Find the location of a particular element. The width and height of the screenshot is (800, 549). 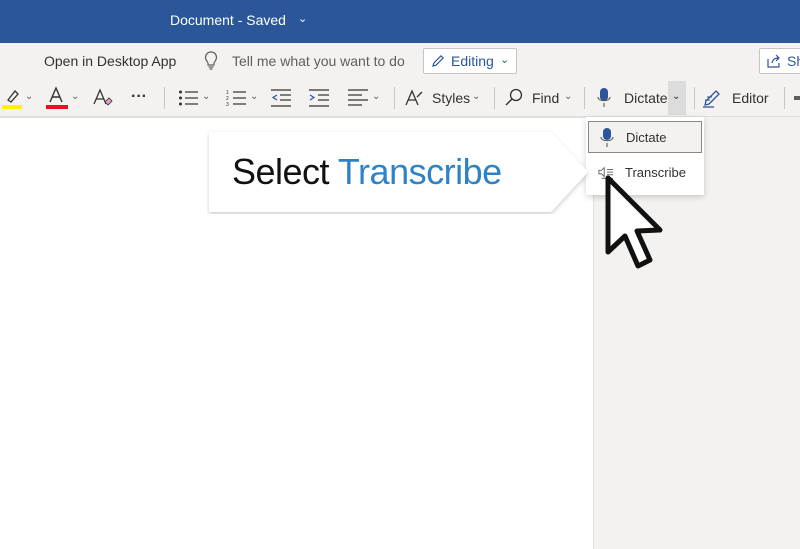

clear-formatting-icon is located at coordinates (103, 97).